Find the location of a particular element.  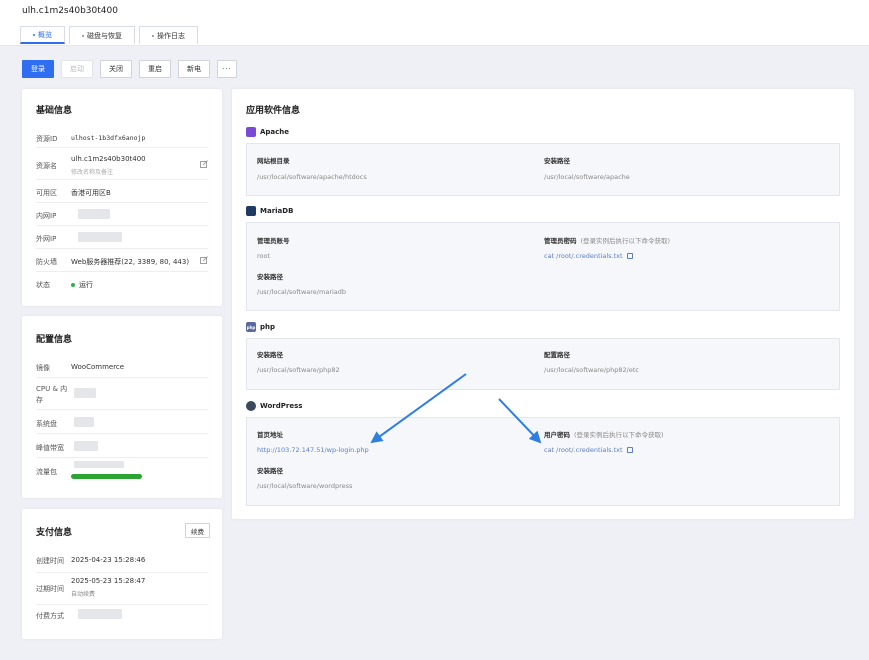

wordpress-password-command: cat /root/.credentials.txt is located at coordinates (588, 450).